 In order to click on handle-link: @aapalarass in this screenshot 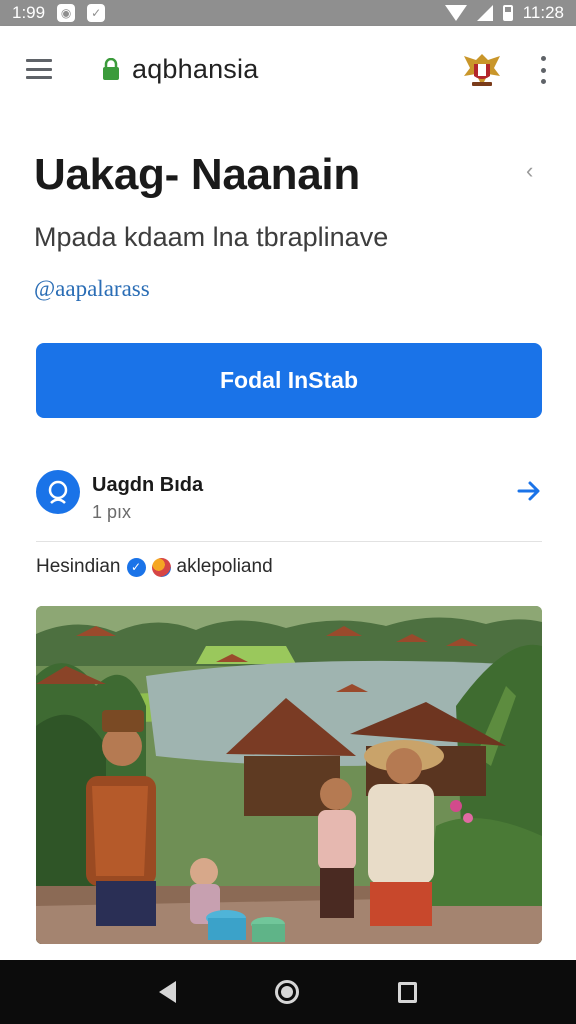, I will do `click(92, 289)`.